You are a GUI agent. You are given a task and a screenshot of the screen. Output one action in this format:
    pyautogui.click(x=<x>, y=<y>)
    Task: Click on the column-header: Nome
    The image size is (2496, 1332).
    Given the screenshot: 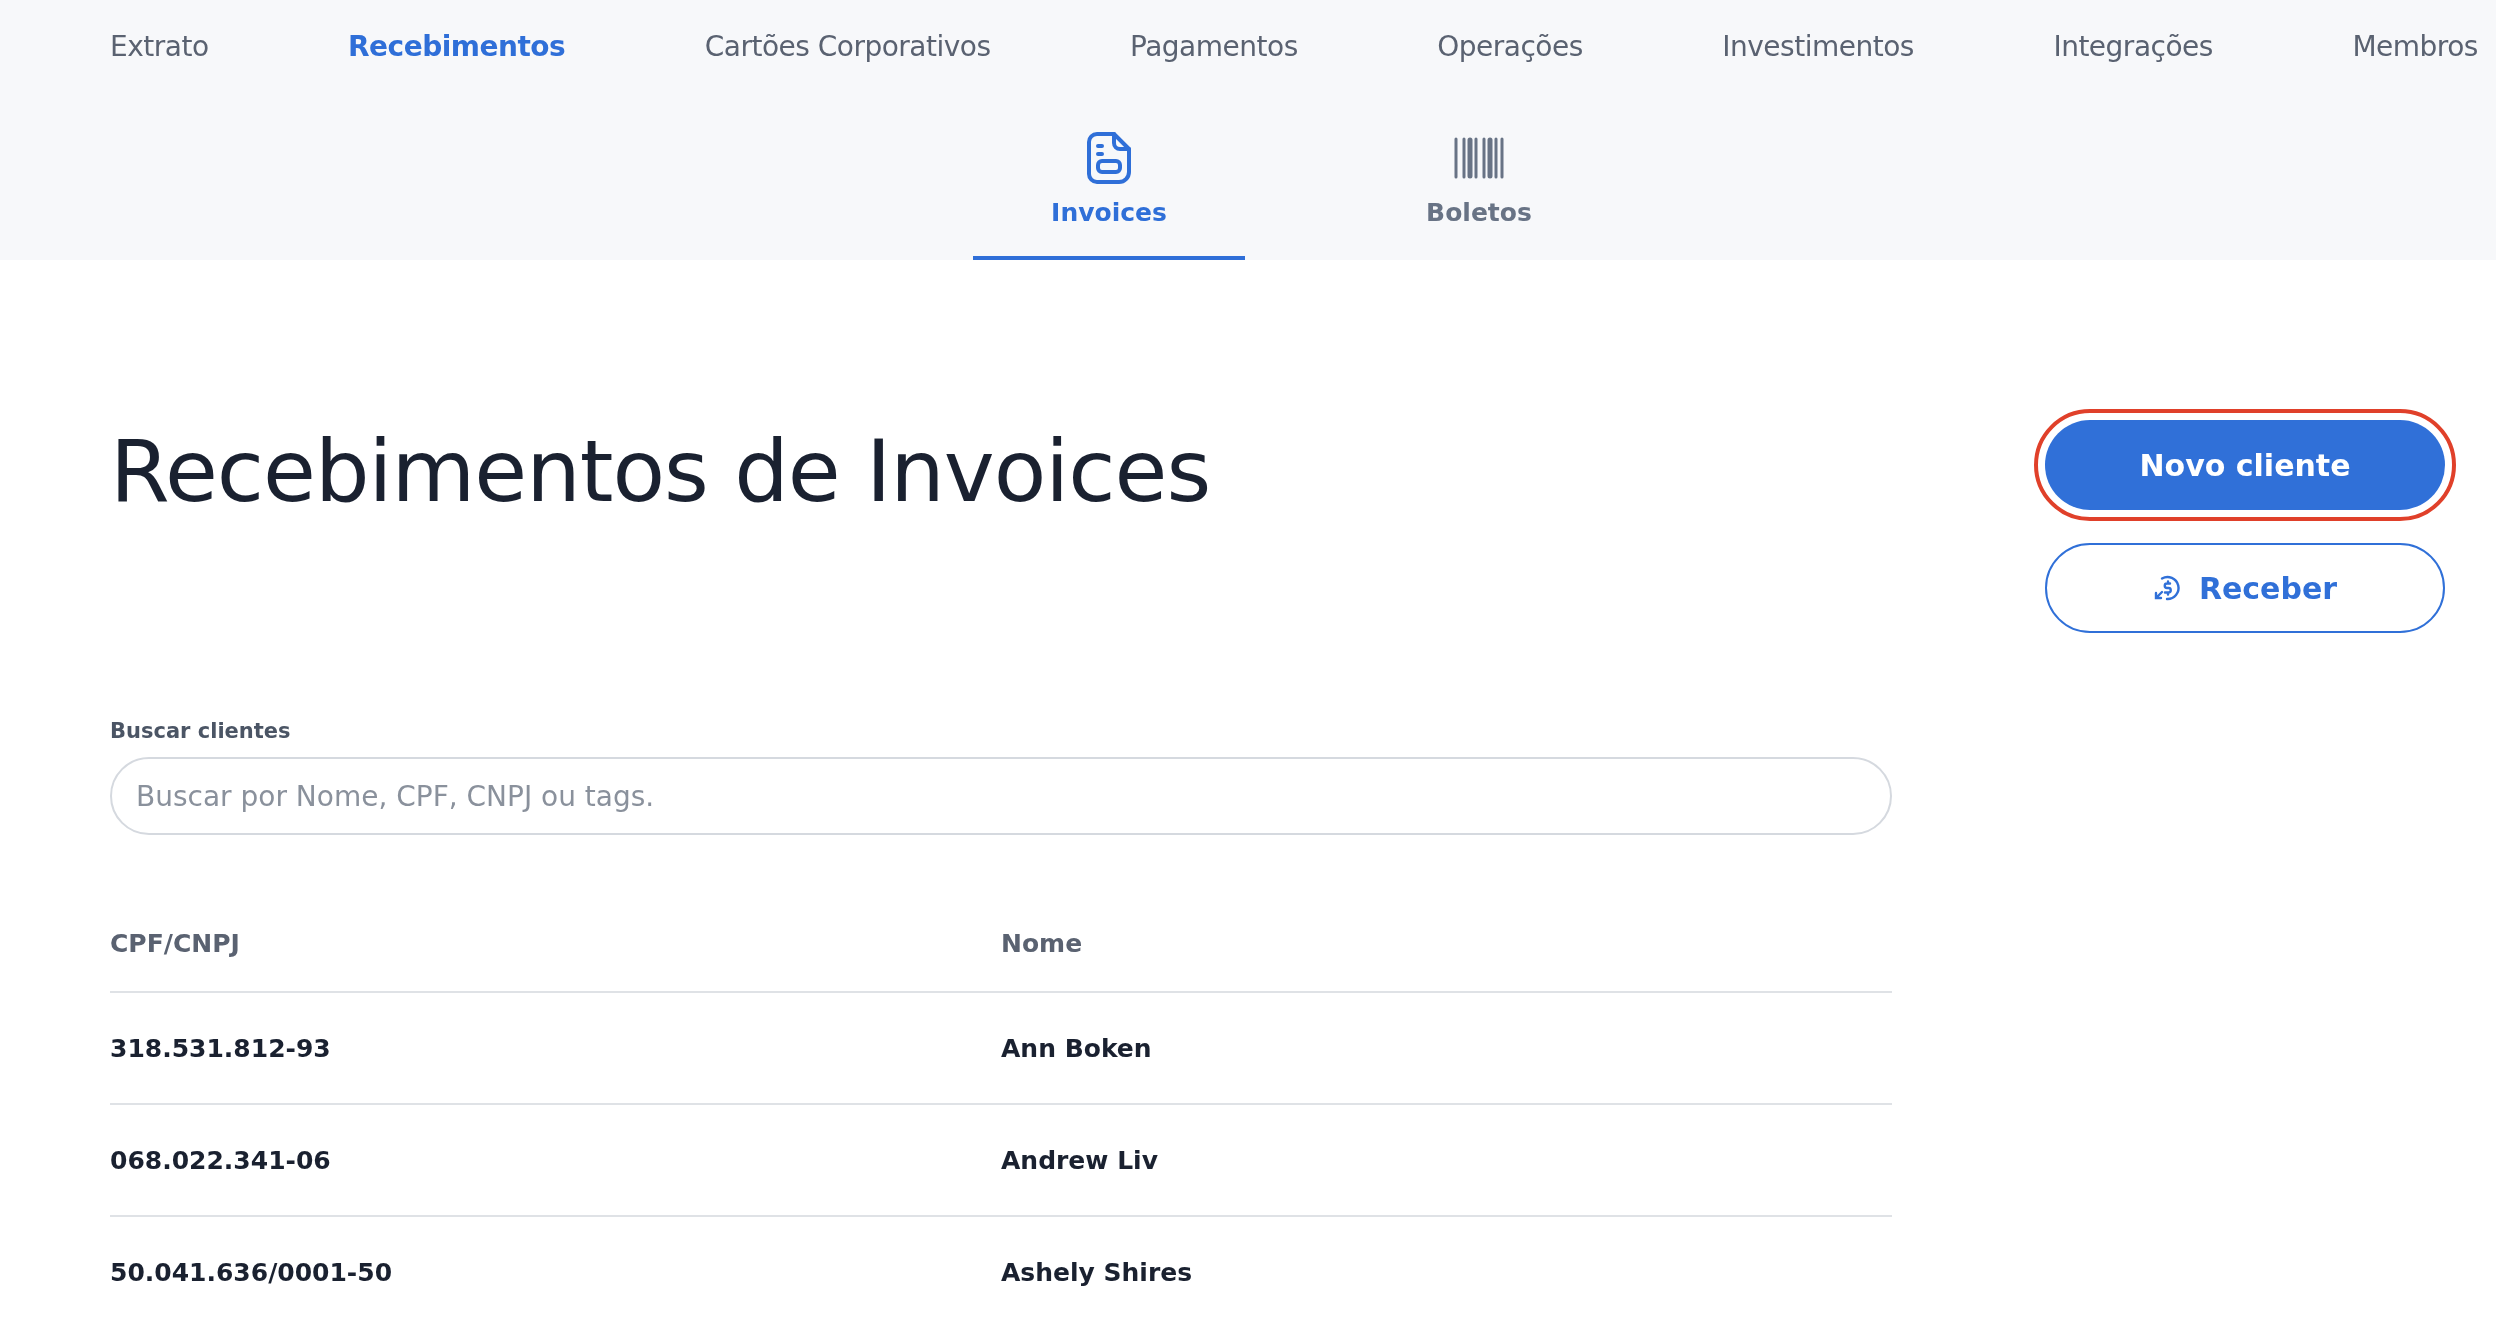 What is the action you would take?
    pyautogui.click(x=1042, y=943)
    